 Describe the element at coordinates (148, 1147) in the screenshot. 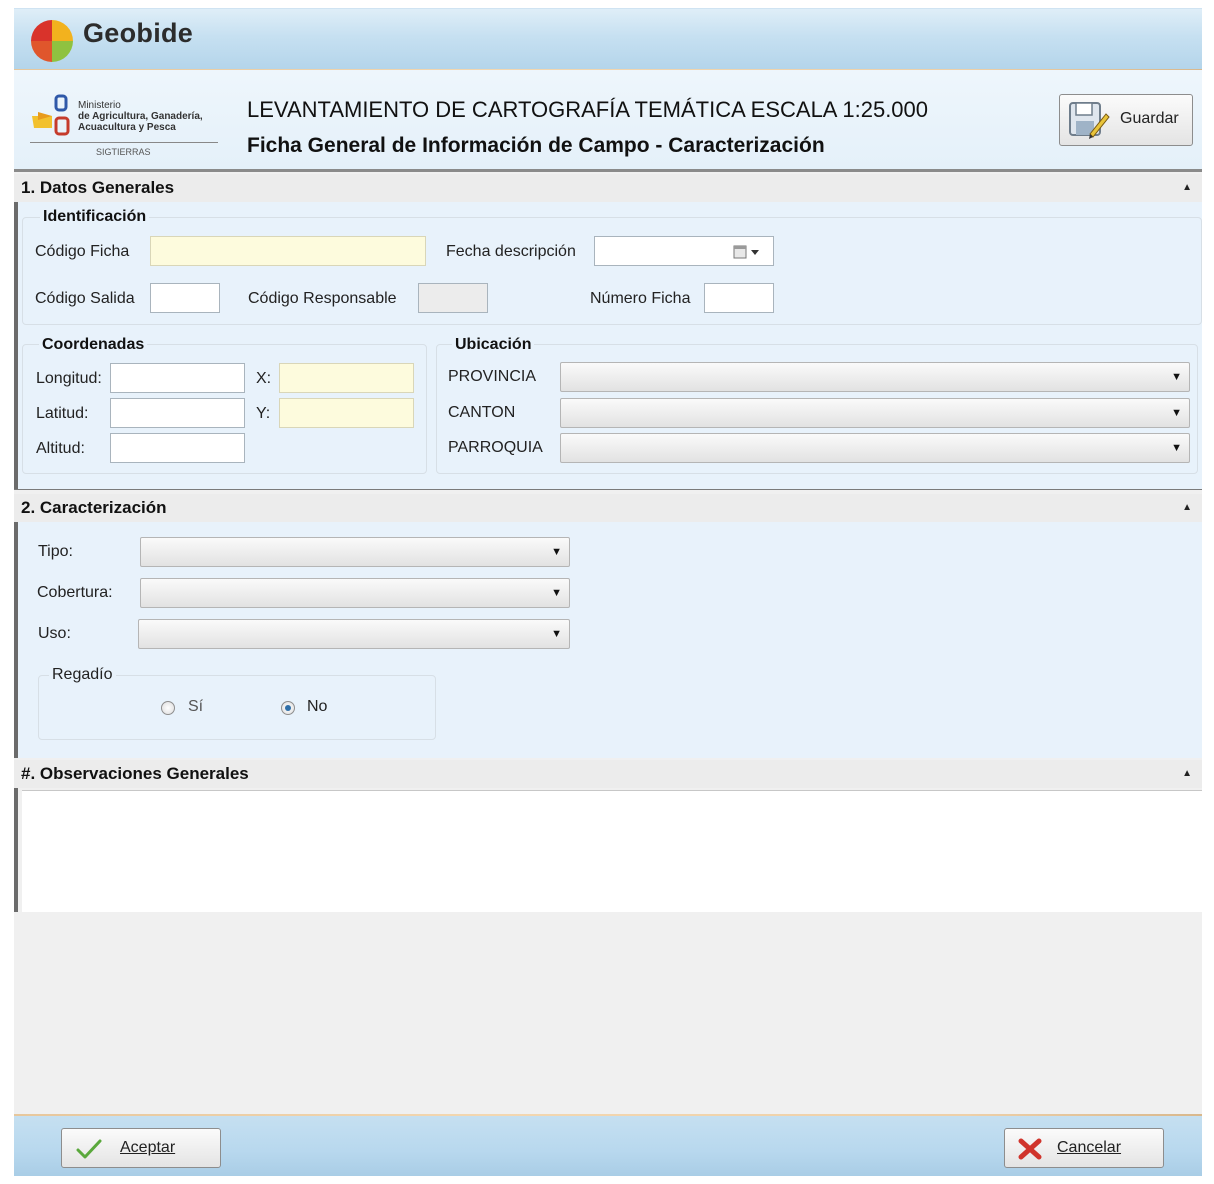

I see `accept-button-label: Aceptar` at that location.